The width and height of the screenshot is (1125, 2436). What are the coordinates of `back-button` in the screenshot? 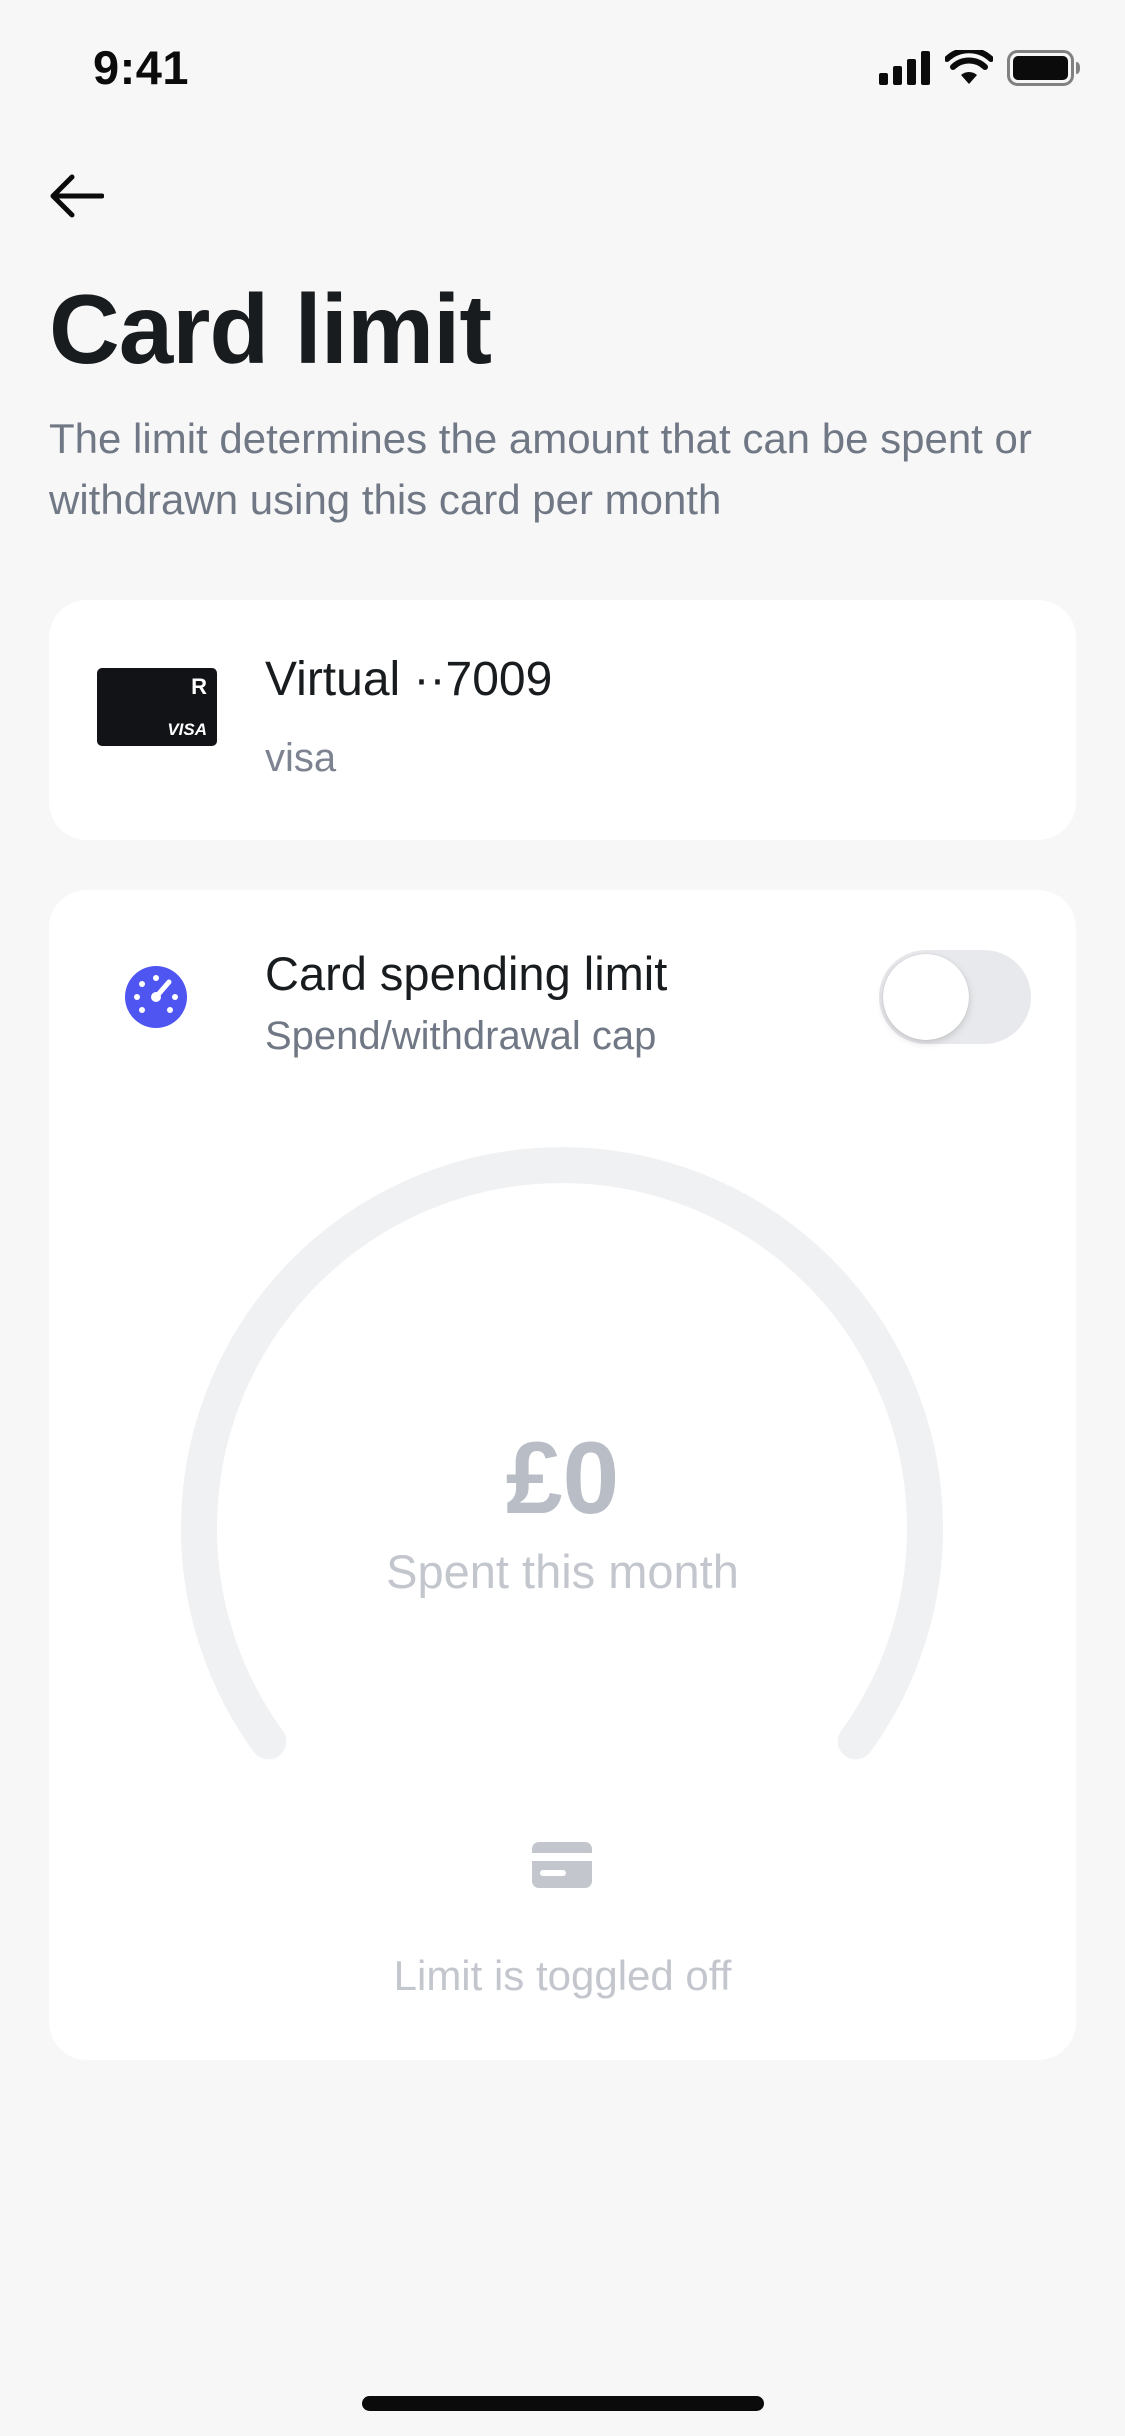 It's located at (76, 198).